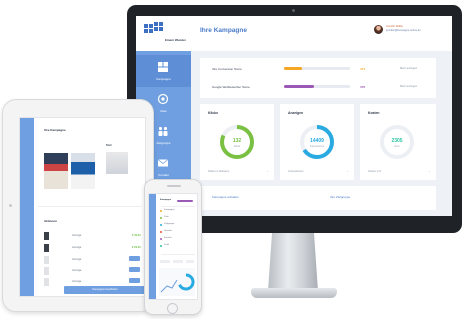 This screenshot has width=466, height=319. Describe the element at coordinates (223, 30) in the screenshot. I see `page-title: Ihre Kampagne` at that location.